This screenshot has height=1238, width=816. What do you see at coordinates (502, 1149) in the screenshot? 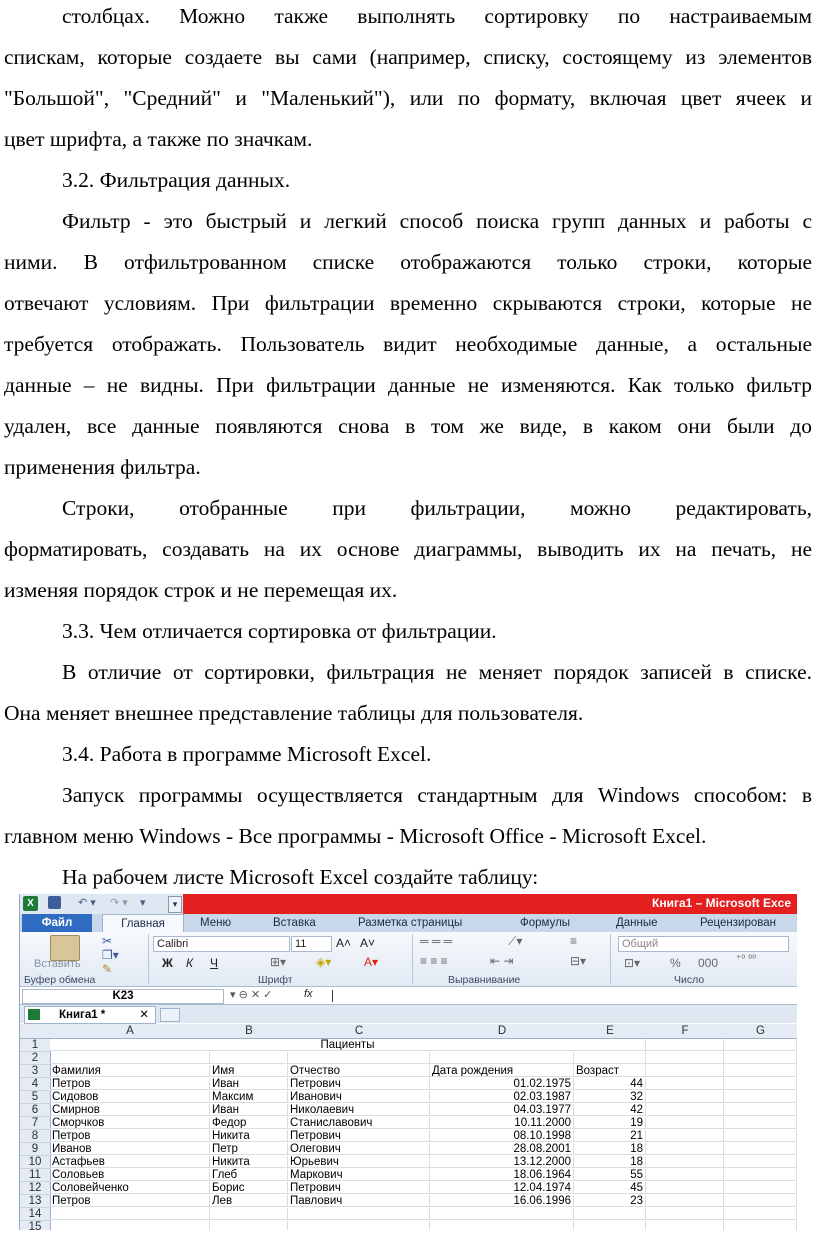
I see `cell: 28.08.2001` at bounding box center [502, 1149].